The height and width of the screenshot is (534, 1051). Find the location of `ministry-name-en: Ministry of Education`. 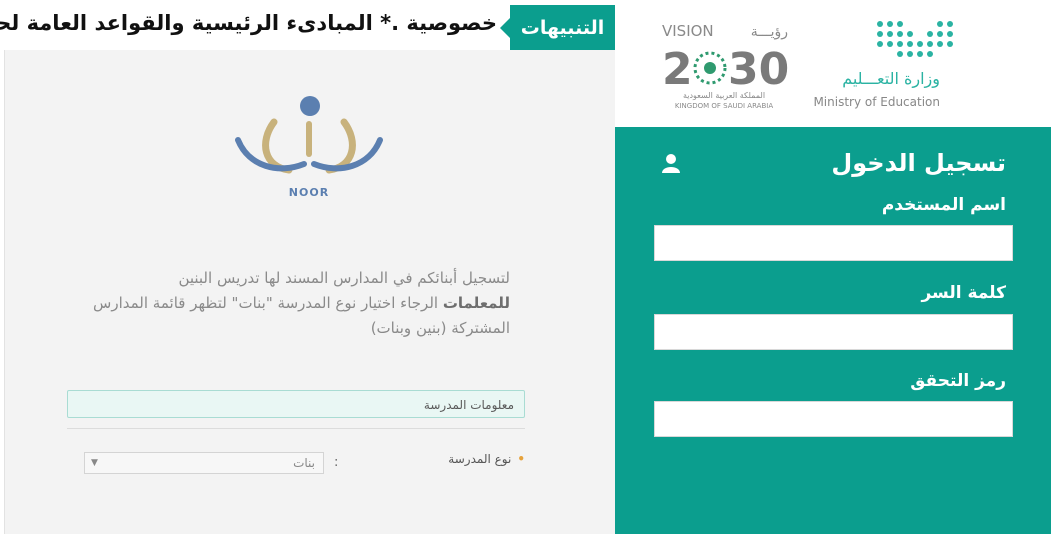

ministry-name-en: Ministry of Education is located at coordinates (876, 102).